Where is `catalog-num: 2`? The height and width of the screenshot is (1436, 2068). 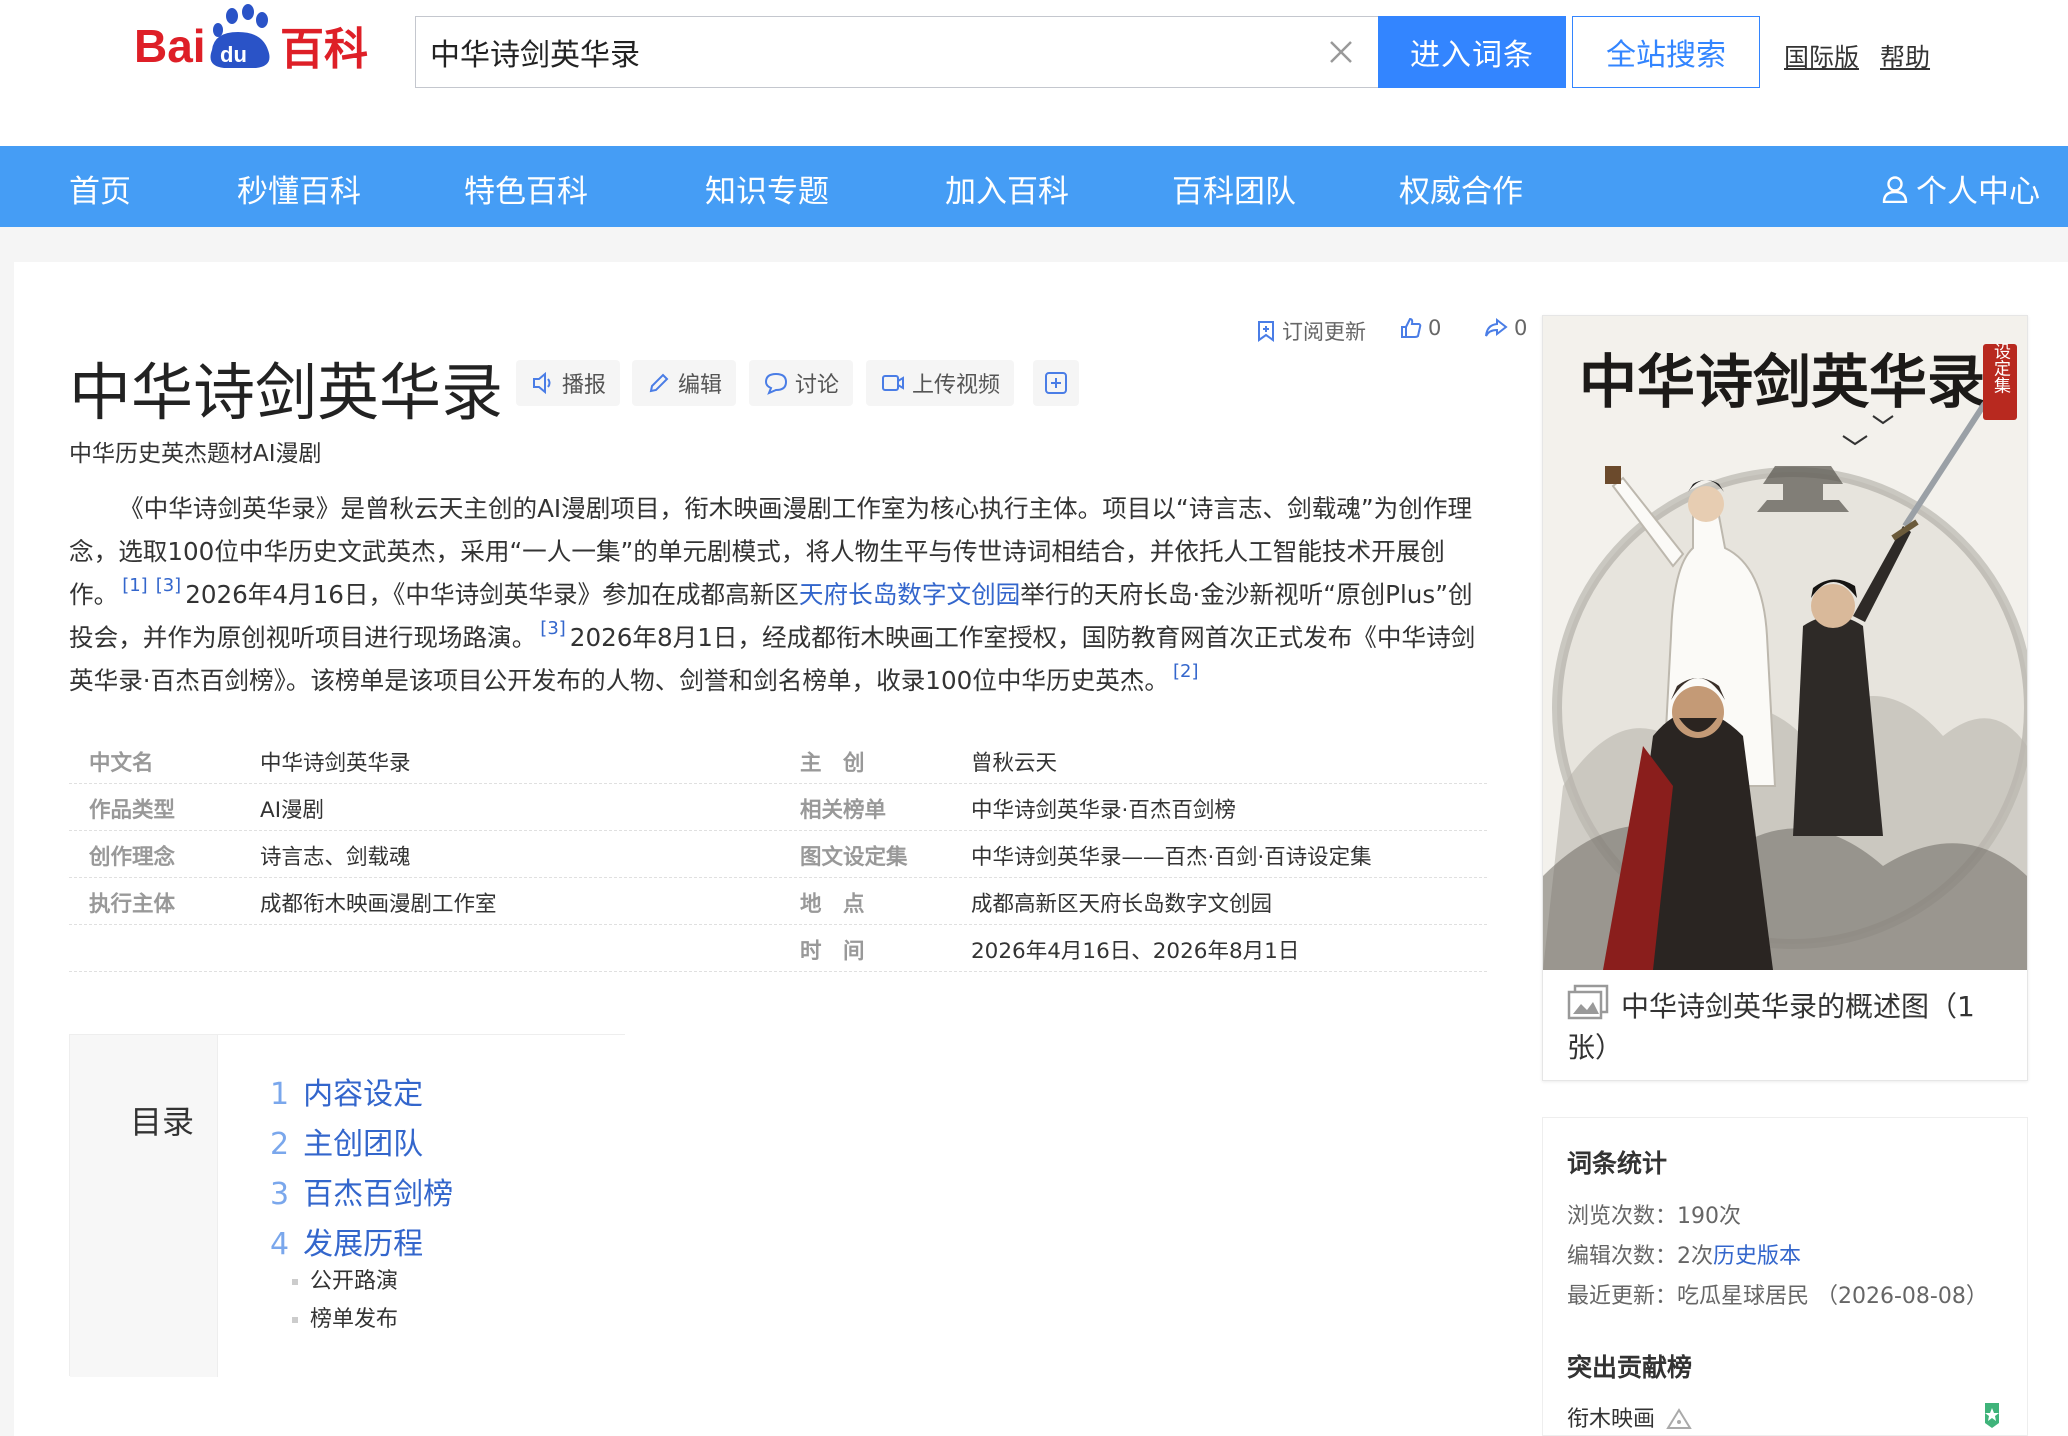
catalog-num: 2 is located at coordinates (280, 1144).